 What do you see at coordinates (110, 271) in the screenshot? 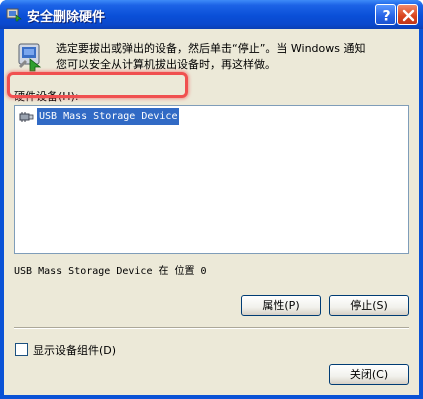
I see `device-location-text: USB Mass Storage Device 在 位置 0` at bounding box center [110, 271].